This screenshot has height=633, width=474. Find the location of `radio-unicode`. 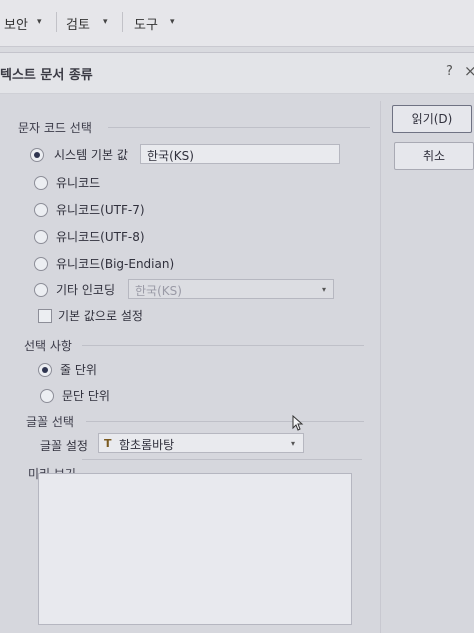

radio-unicode is located at coordinates (41, 183).